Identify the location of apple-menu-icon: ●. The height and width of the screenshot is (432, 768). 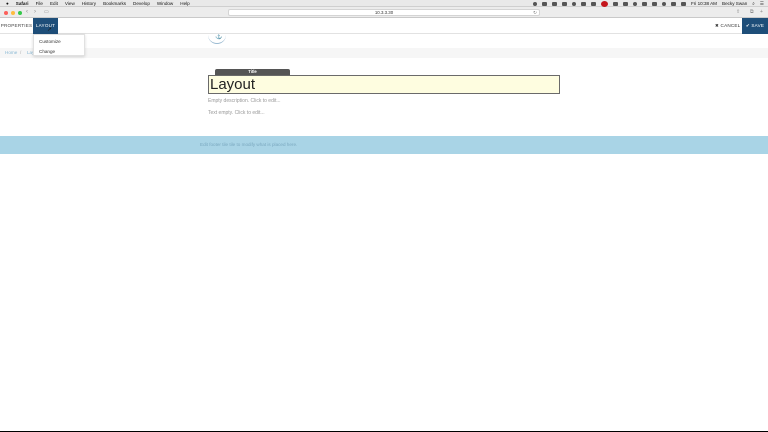
(7, 3).